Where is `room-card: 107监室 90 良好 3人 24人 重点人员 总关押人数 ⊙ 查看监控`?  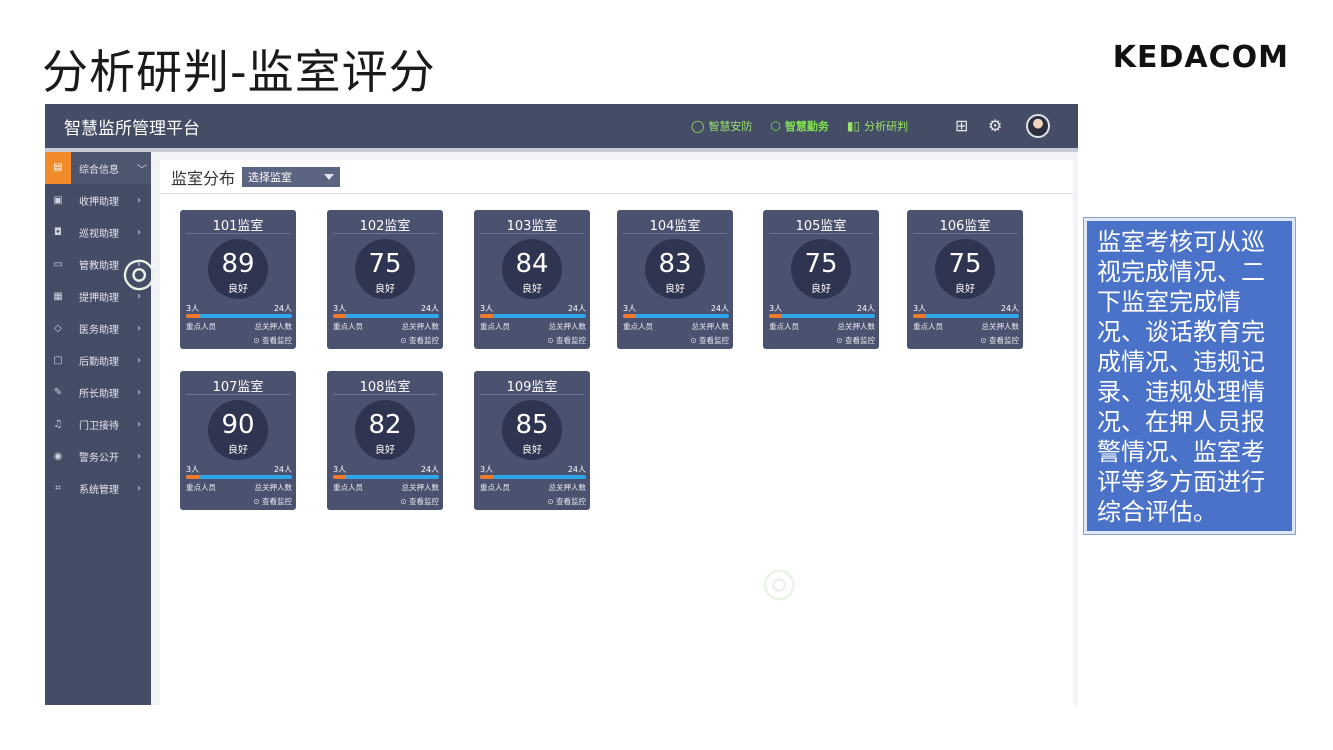 room-card: 107监室 90 良好 3人 24人 重点人员 总关押人数 ⊙ 查看监控 is located at coordinates (238, 440).